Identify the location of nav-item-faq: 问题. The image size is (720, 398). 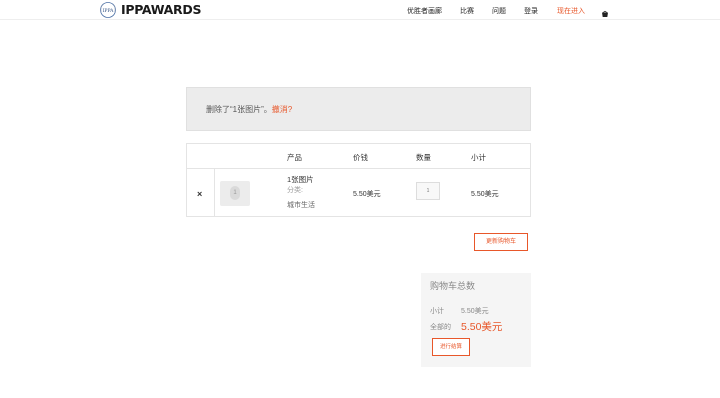
(499, 11).